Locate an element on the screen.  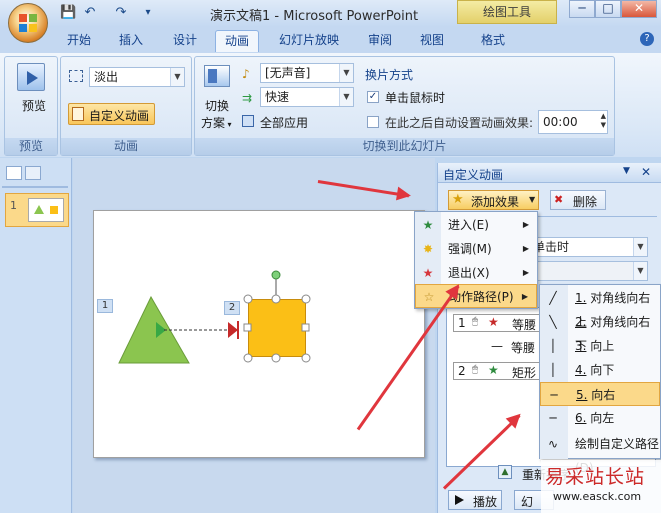
tab-home: 开始 is located at coordinates (79, 41).